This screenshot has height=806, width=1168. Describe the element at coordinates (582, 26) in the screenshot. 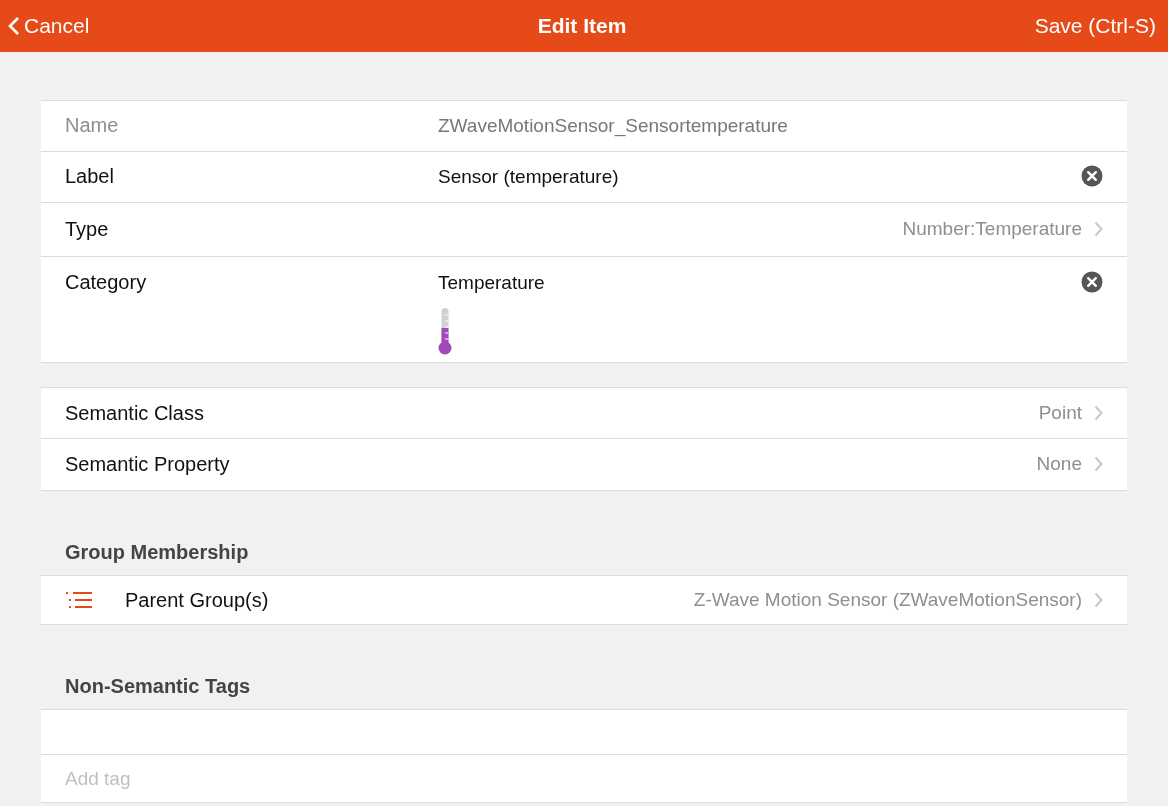

I see `page-title: Edit Item` at that location.